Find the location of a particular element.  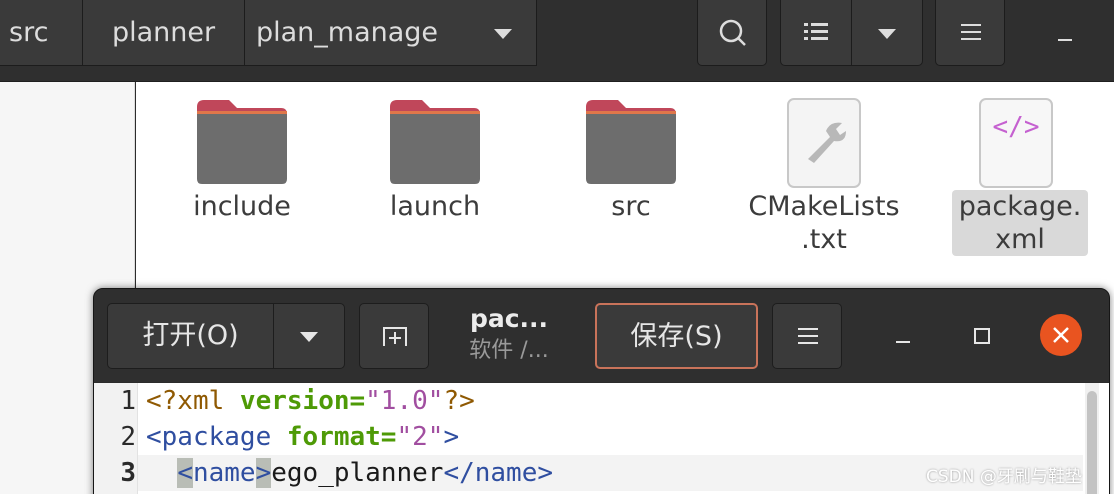

breadcrumb-plan-manage: plan_manage is located at coordinates (347, 33).